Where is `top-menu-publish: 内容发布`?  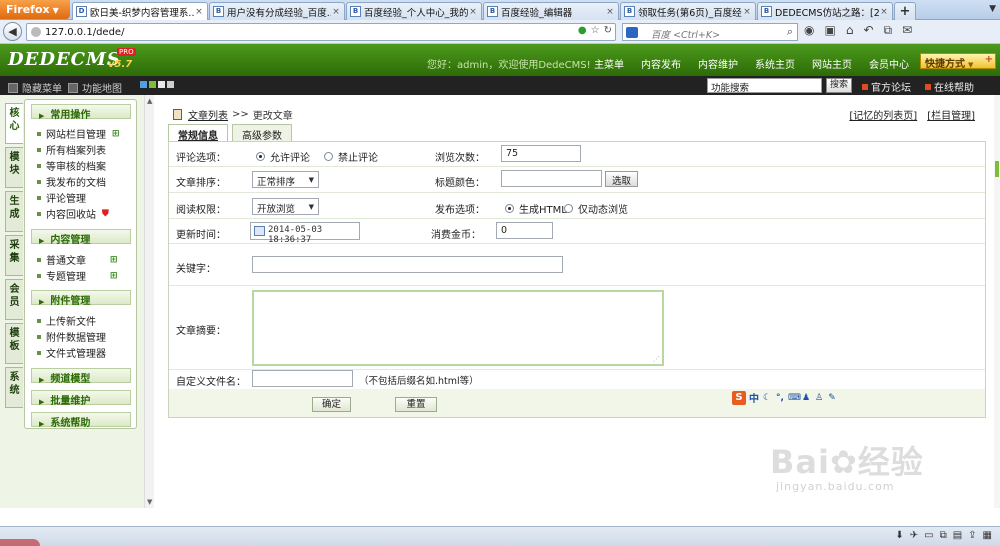 top-menu-publish: 内容发布 is located at coordinates (661, 63).